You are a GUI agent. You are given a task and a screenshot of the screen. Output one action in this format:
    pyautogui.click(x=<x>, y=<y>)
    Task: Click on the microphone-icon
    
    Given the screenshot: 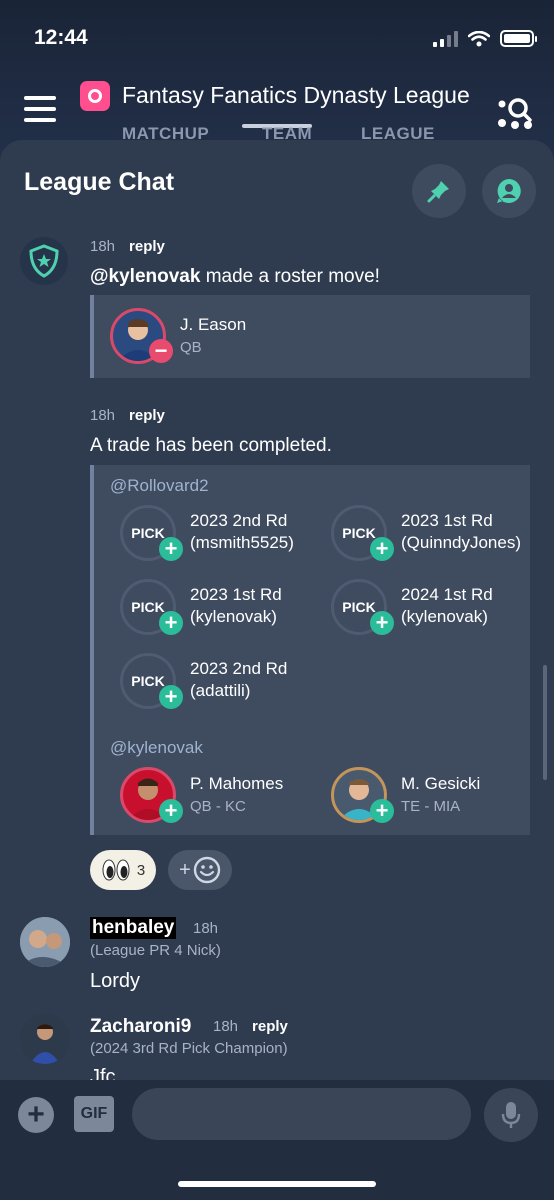 What is the action you would take?
    pyautogui.click(x=511, y=1115)
    